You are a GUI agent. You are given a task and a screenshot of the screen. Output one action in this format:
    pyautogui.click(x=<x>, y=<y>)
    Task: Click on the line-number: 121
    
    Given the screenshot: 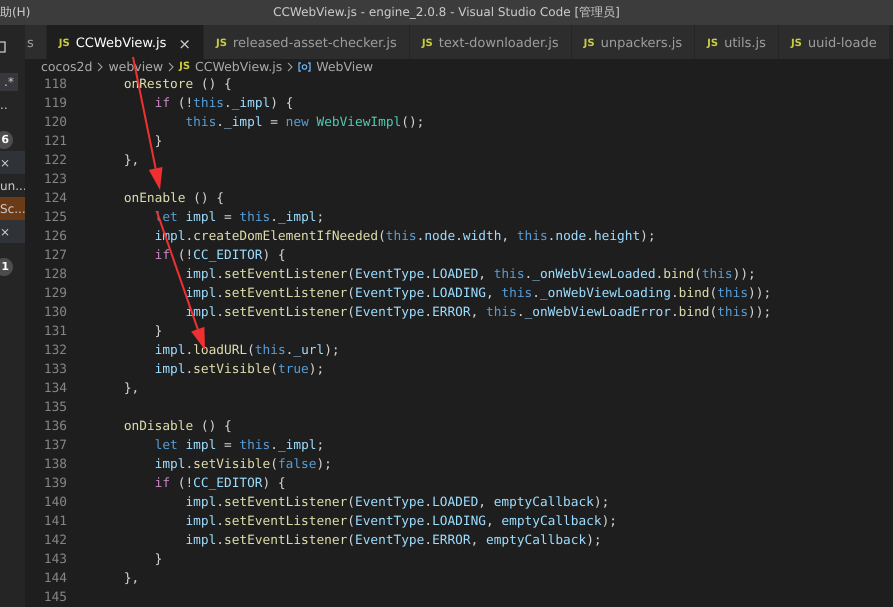 What is the action you would take?
    pyautogui.click(x=54, y=141)
    